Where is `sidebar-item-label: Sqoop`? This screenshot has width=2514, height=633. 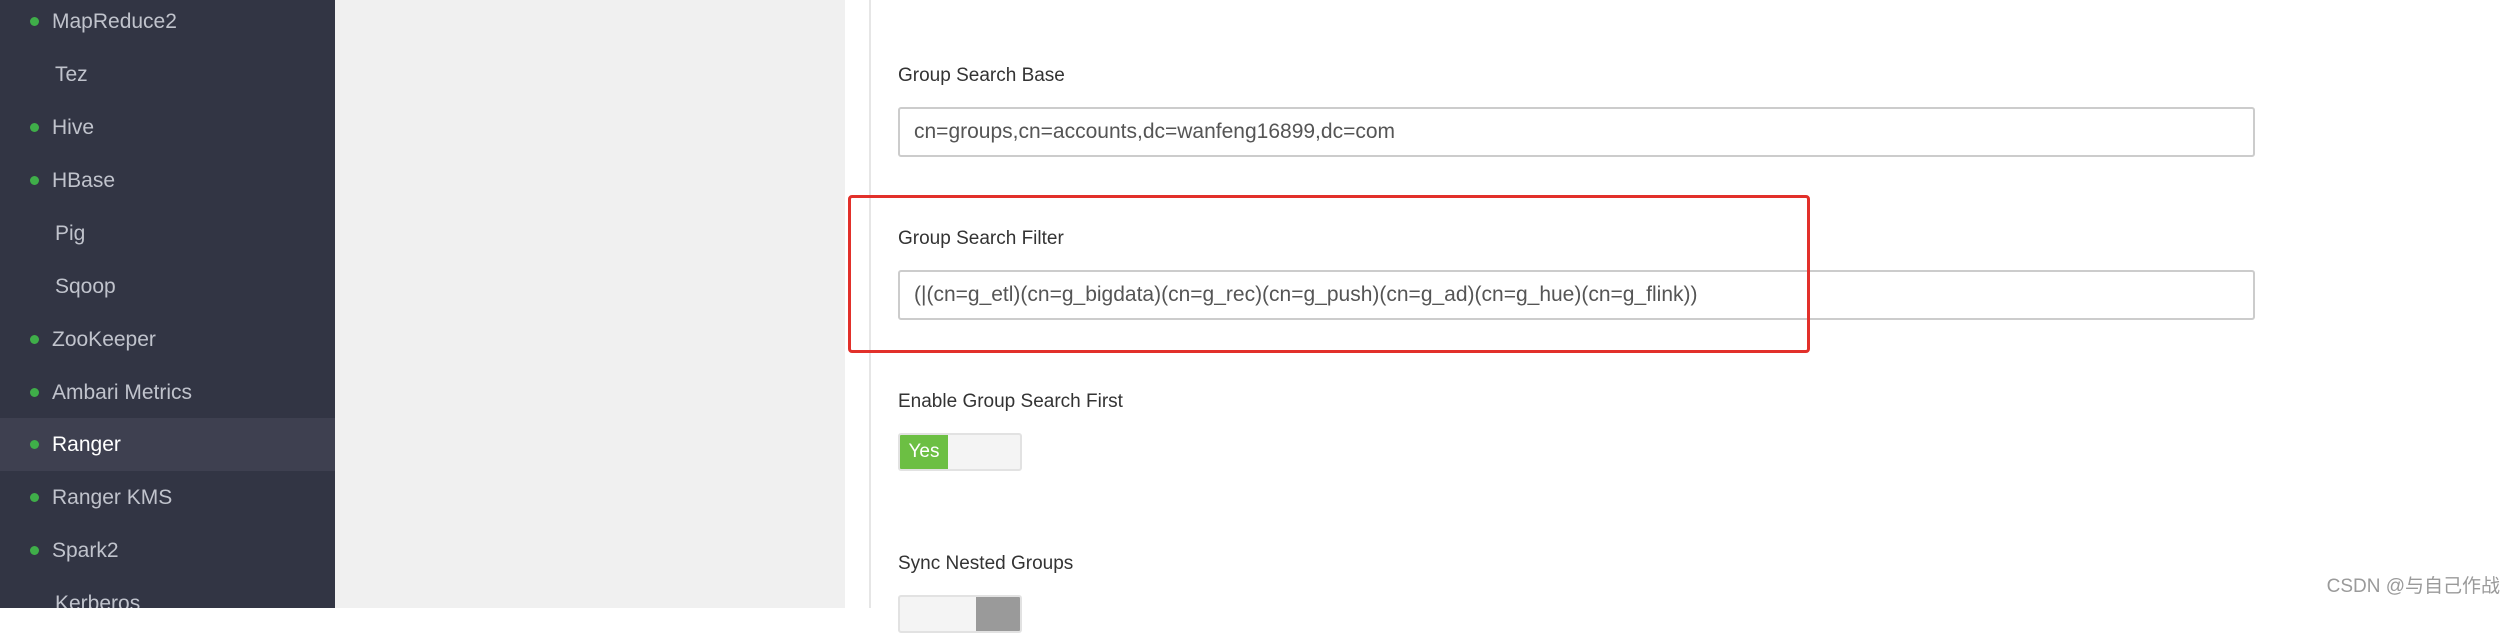
sidebar-item-label: Sqoop is located at coordinates (85, 286).